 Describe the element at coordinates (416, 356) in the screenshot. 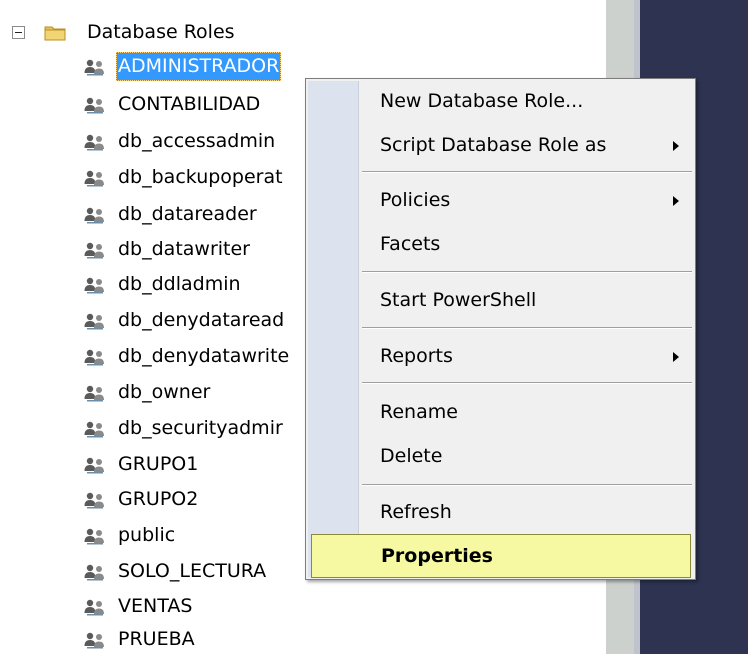

I see `menu-item-label: Reports` at that location.